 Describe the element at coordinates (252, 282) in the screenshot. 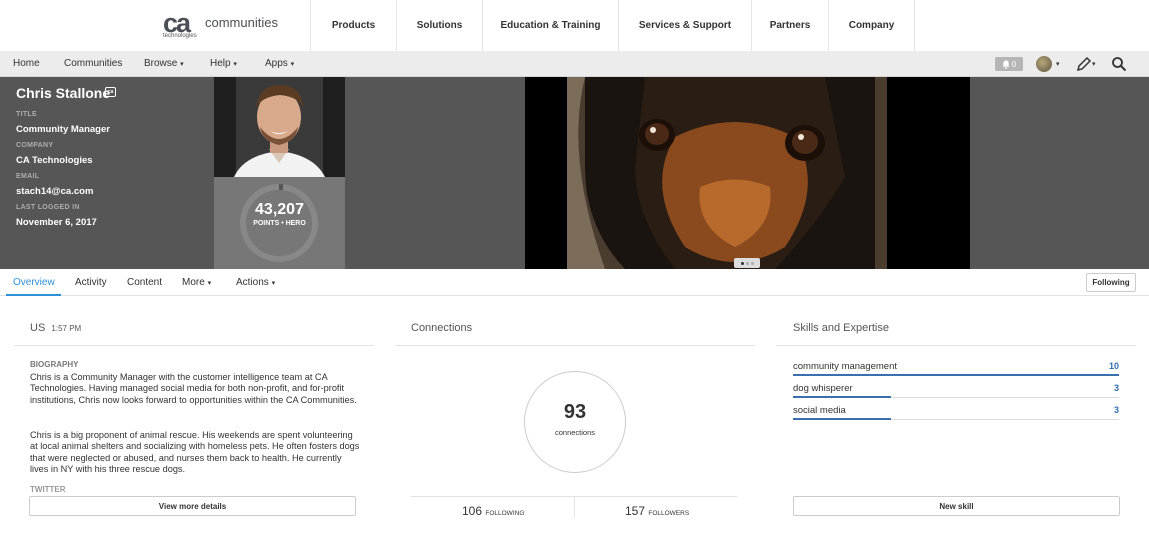

I see `tab-actions-label: Actions` at that location.